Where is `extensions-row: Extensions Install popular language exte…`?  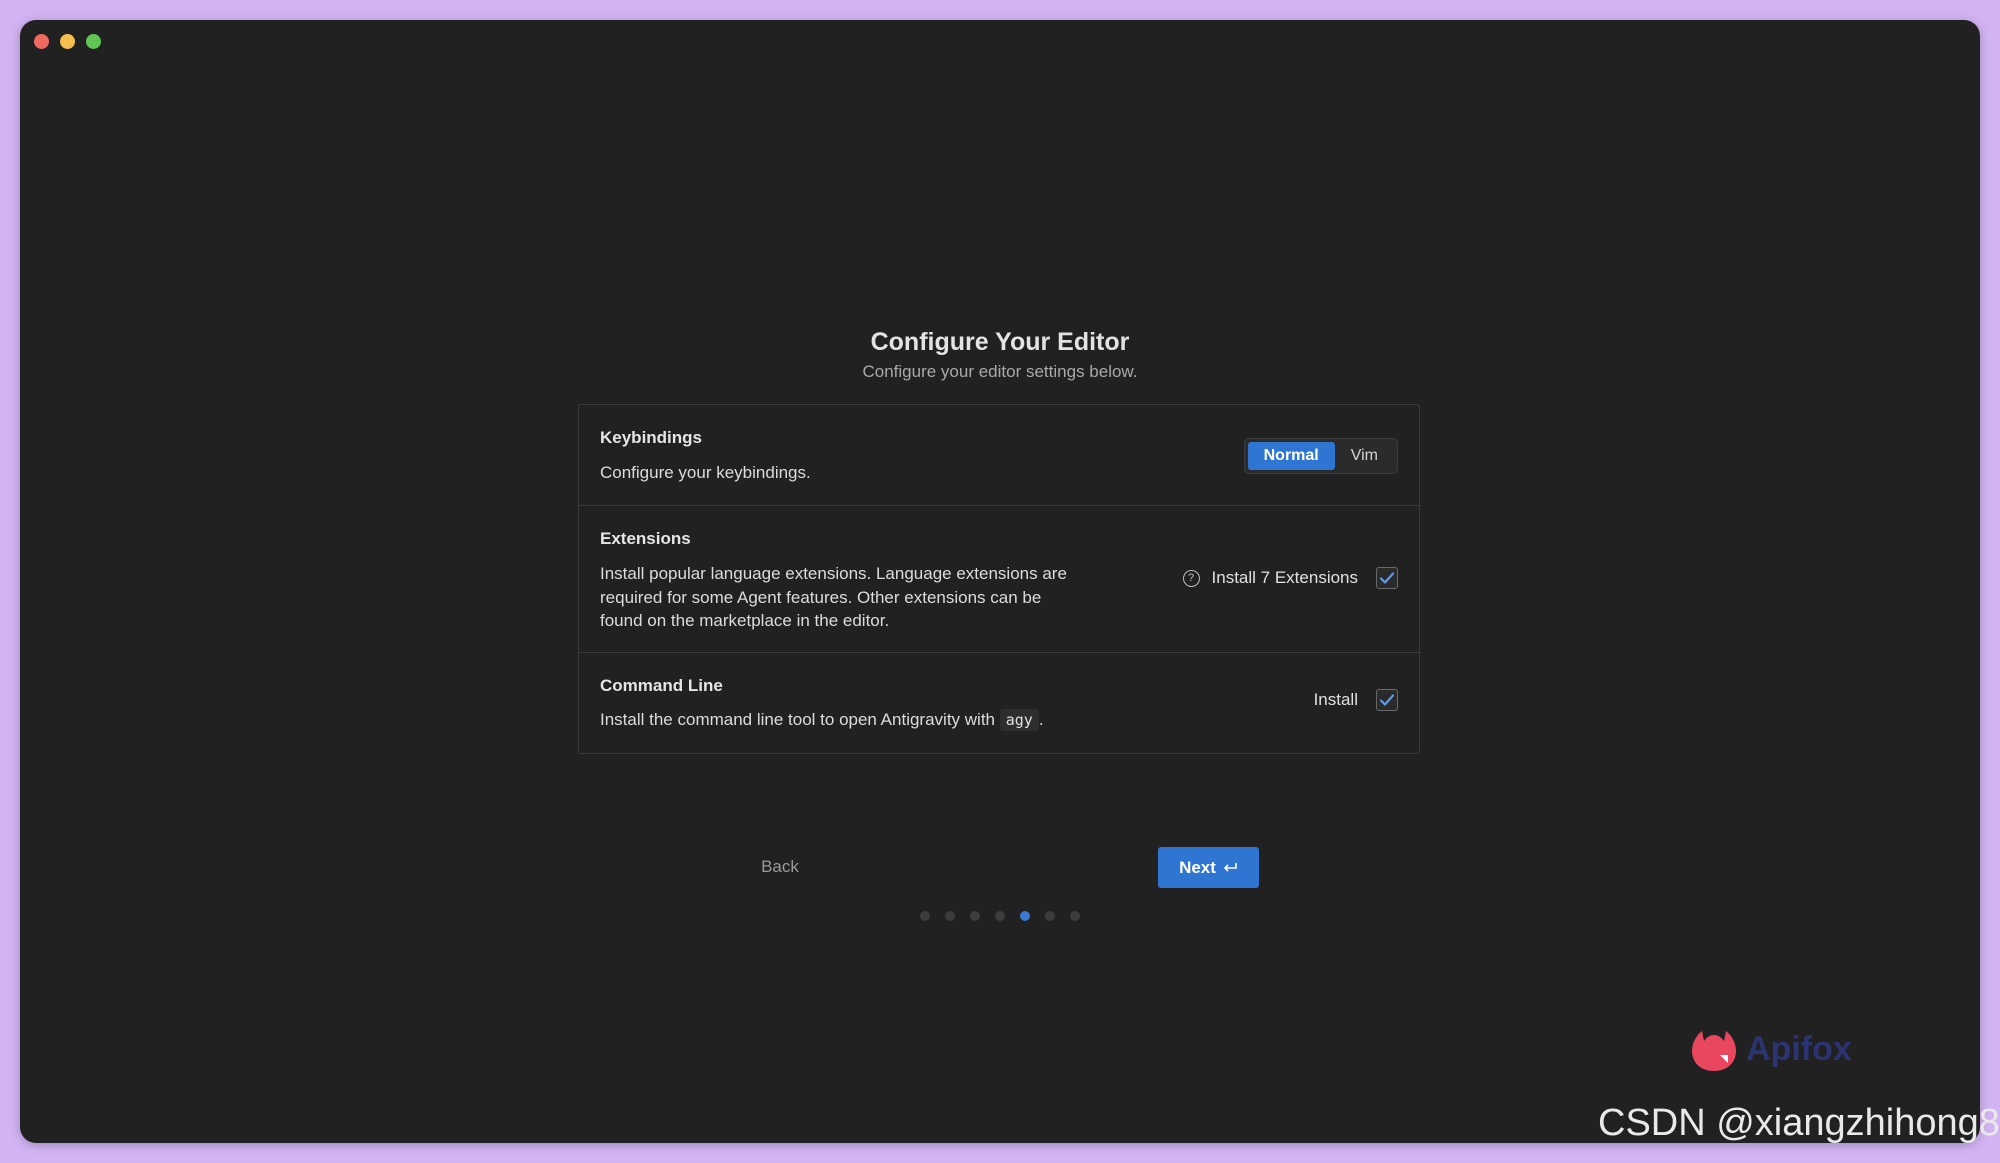
extensions-row: Extensions Install popular language exte… is located at coordinates (999, 579).